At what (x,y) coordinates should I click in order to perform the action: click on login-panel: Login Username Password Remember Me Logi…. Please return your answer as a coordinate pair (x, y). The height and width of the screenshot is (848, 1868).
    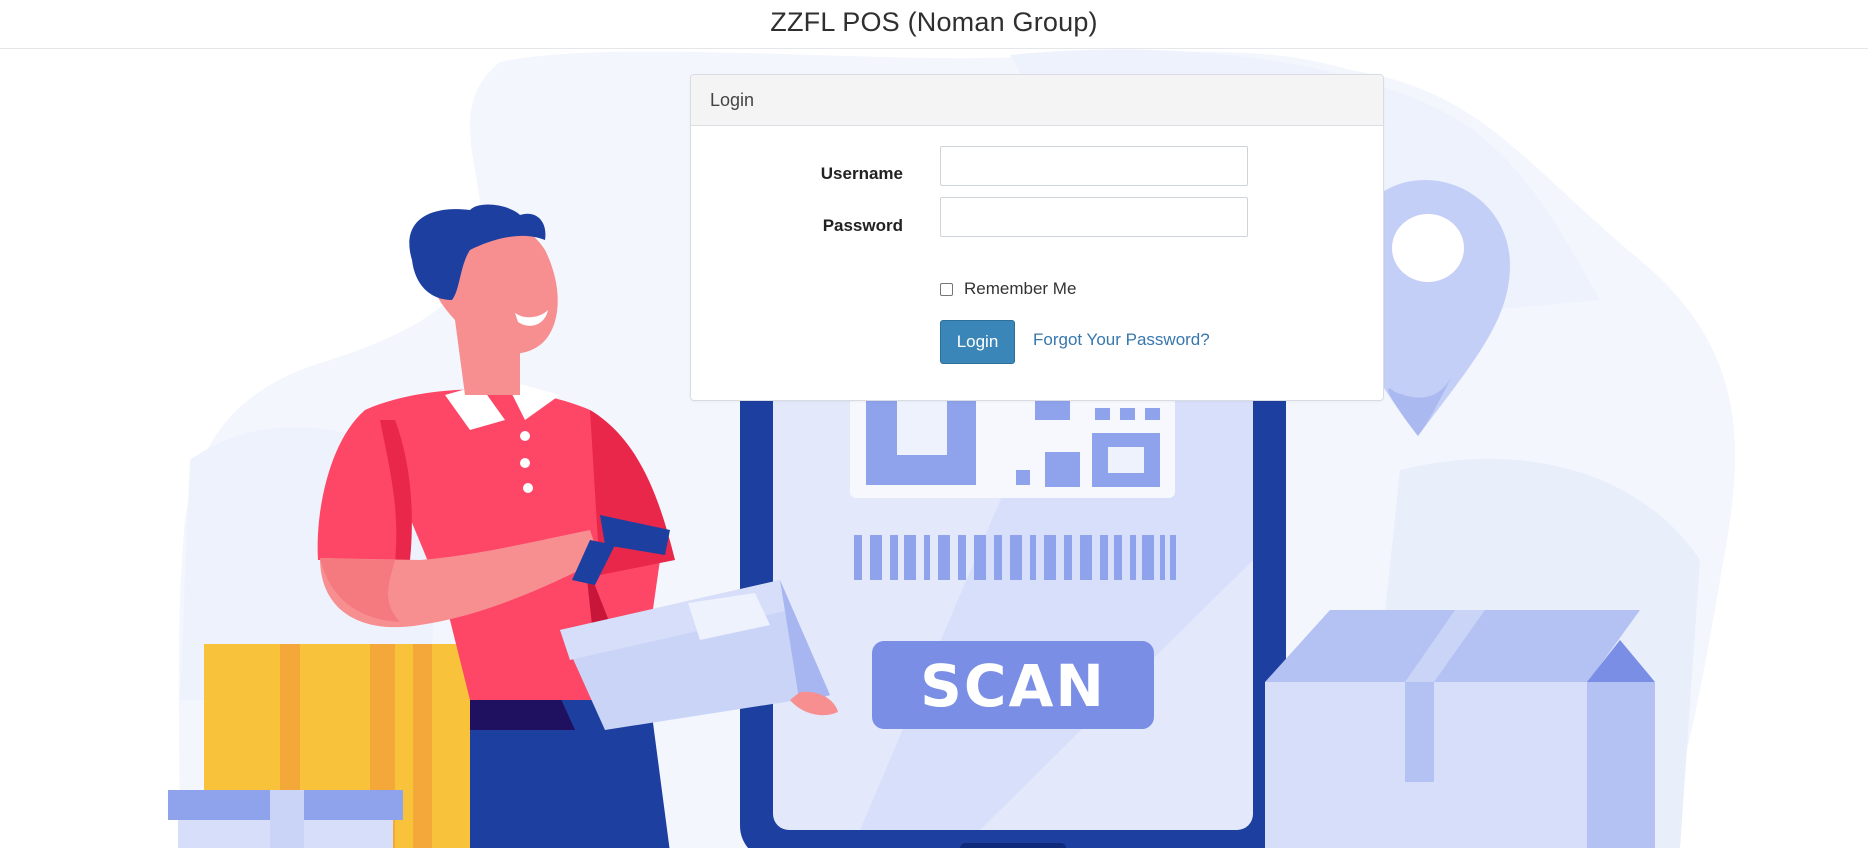
    Looking at the image, I should click on (1037, 237).